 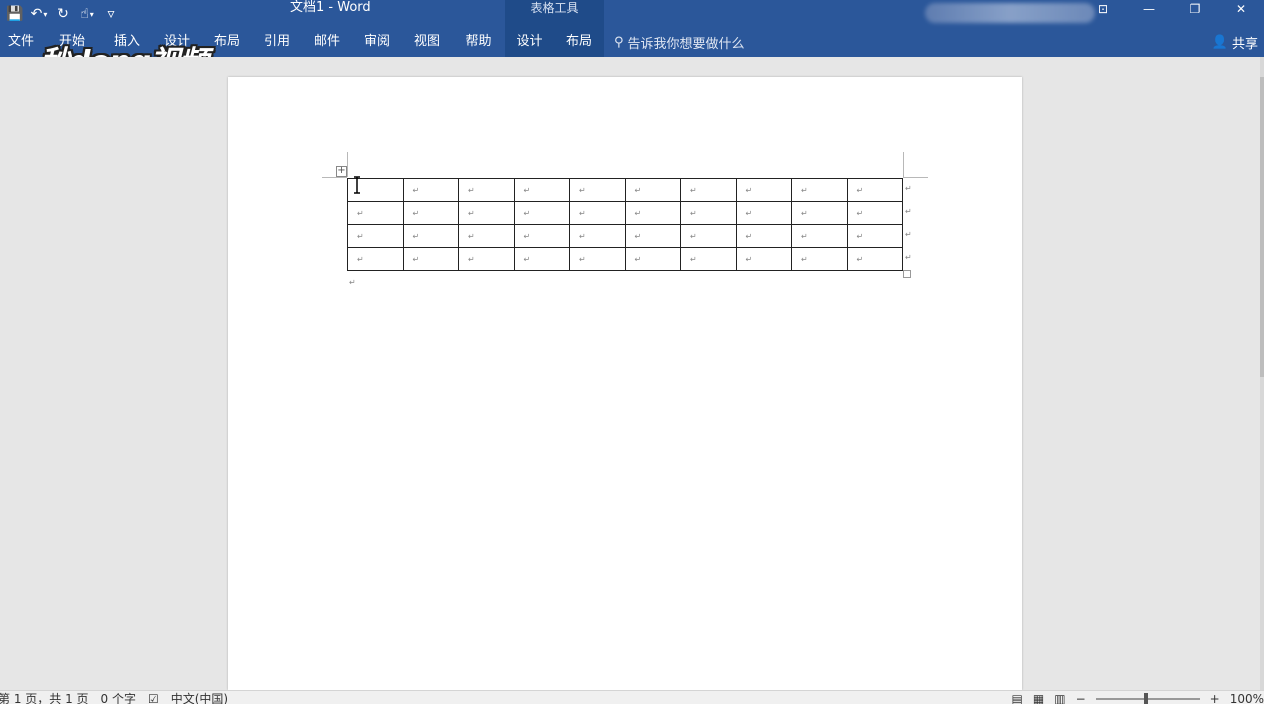 I want to click on scrollbar-thumb, so click(x=1262, y=227).